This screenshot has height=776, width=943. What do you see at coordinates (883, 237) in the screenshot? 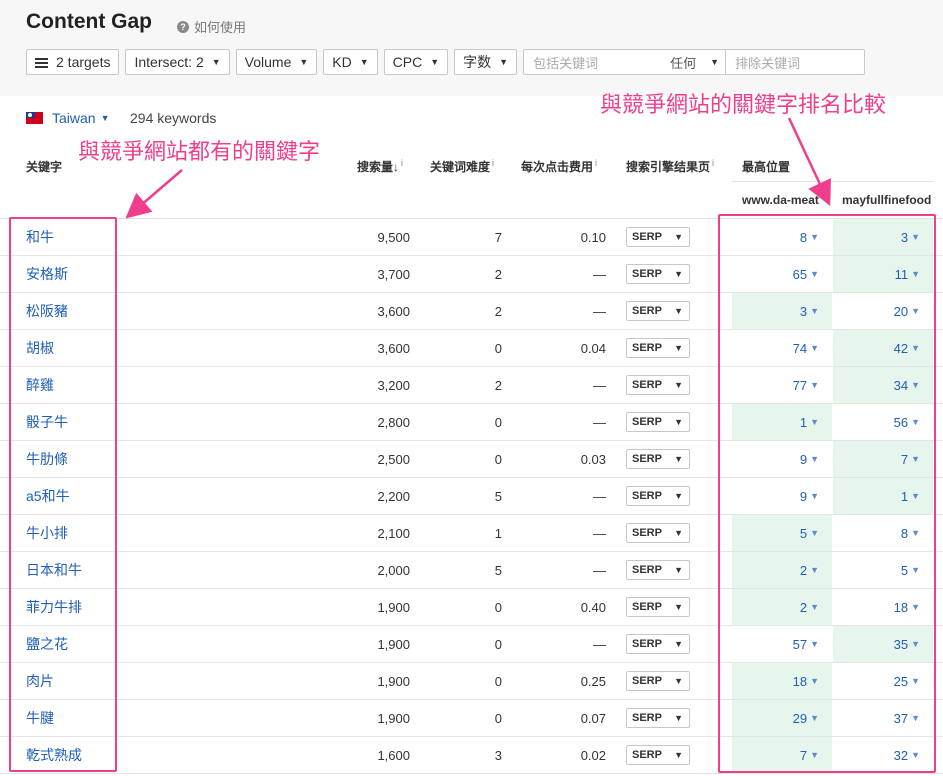
I see `site2-position: 3 ▼` at bounding box center [883, 237].